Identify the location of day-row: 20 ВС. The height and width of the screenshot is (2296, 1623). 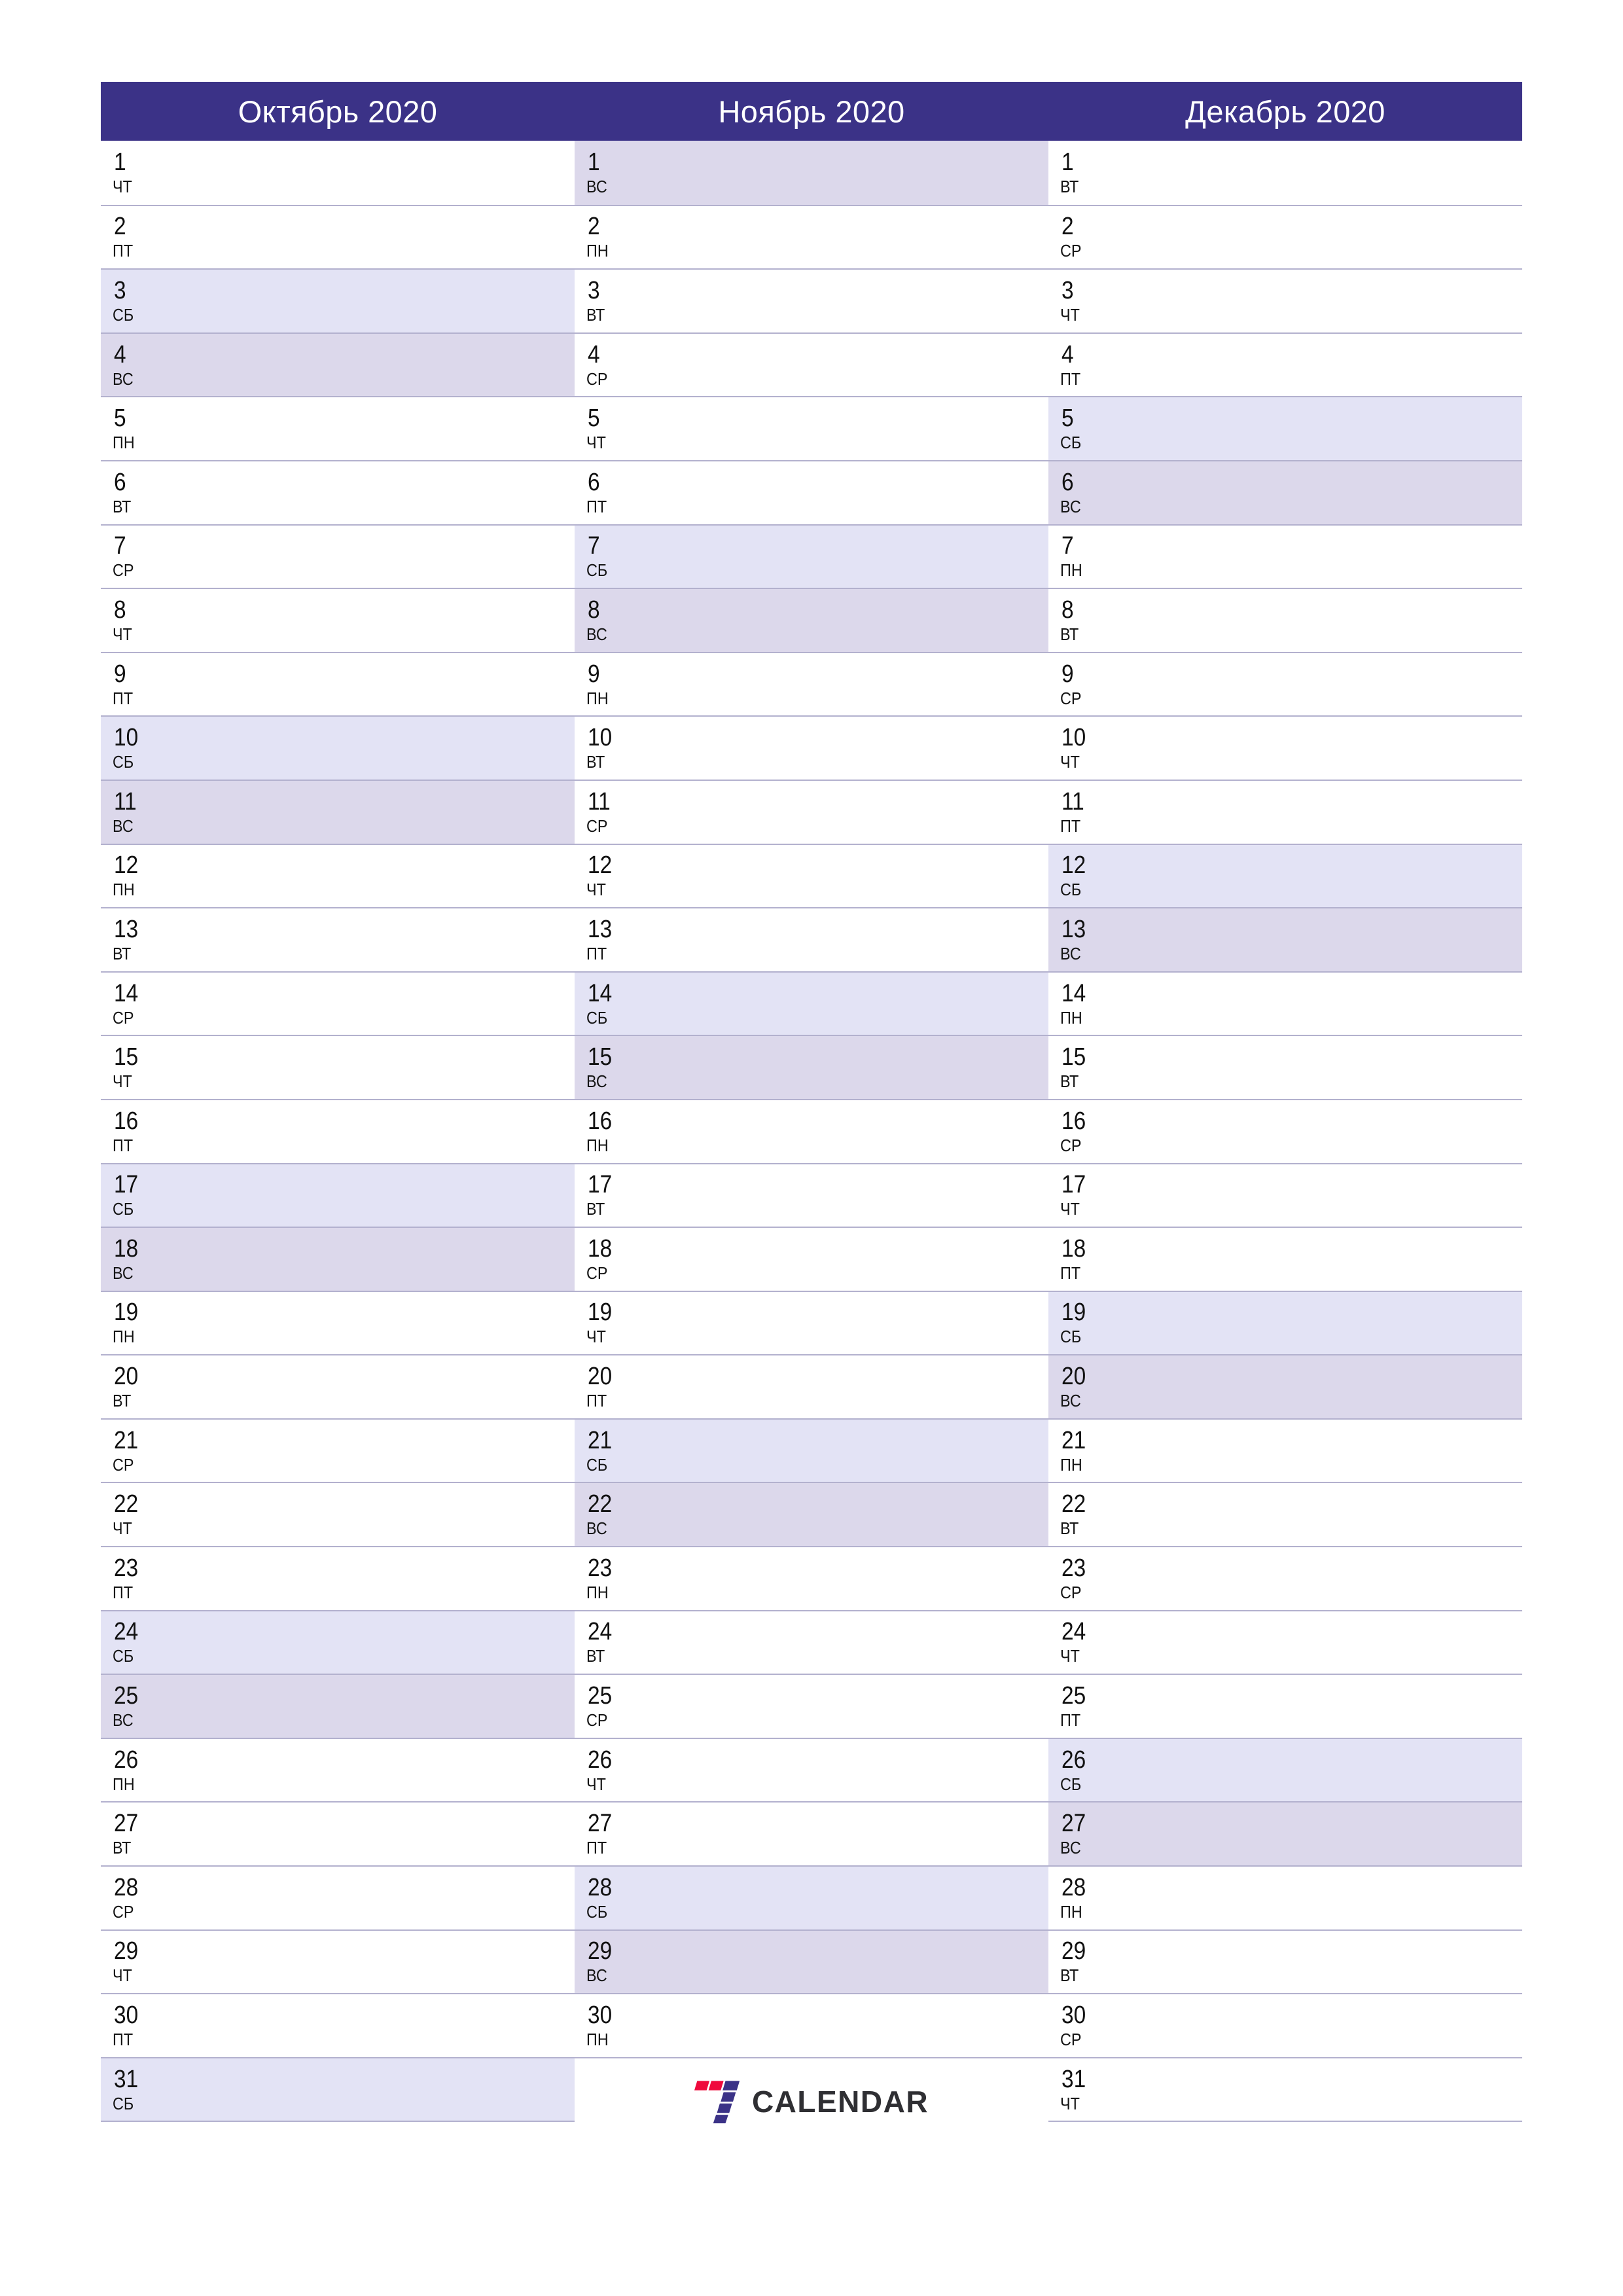
(1285, 1386).